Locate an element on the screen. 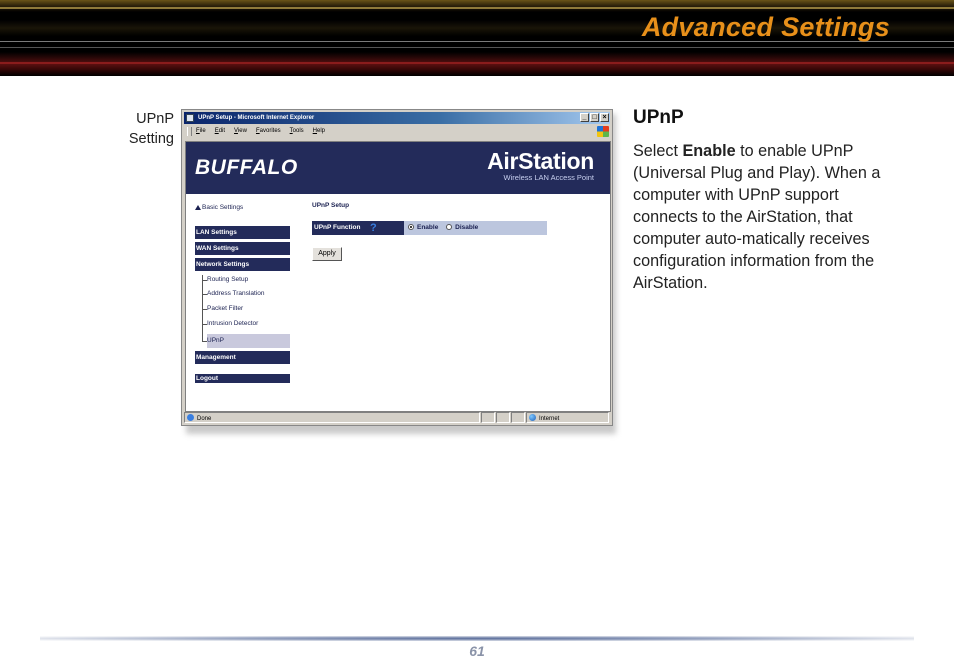 This screenshot has height=661, width=954. caption-line: Setting is located at coordinates (151, 139).